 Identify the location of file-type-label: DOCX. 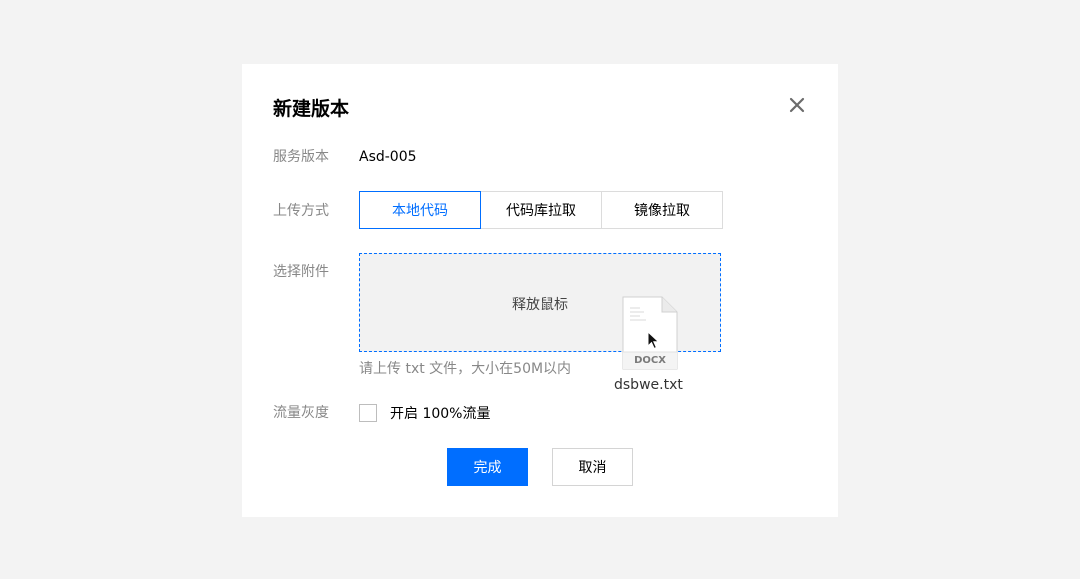
(650, 360).